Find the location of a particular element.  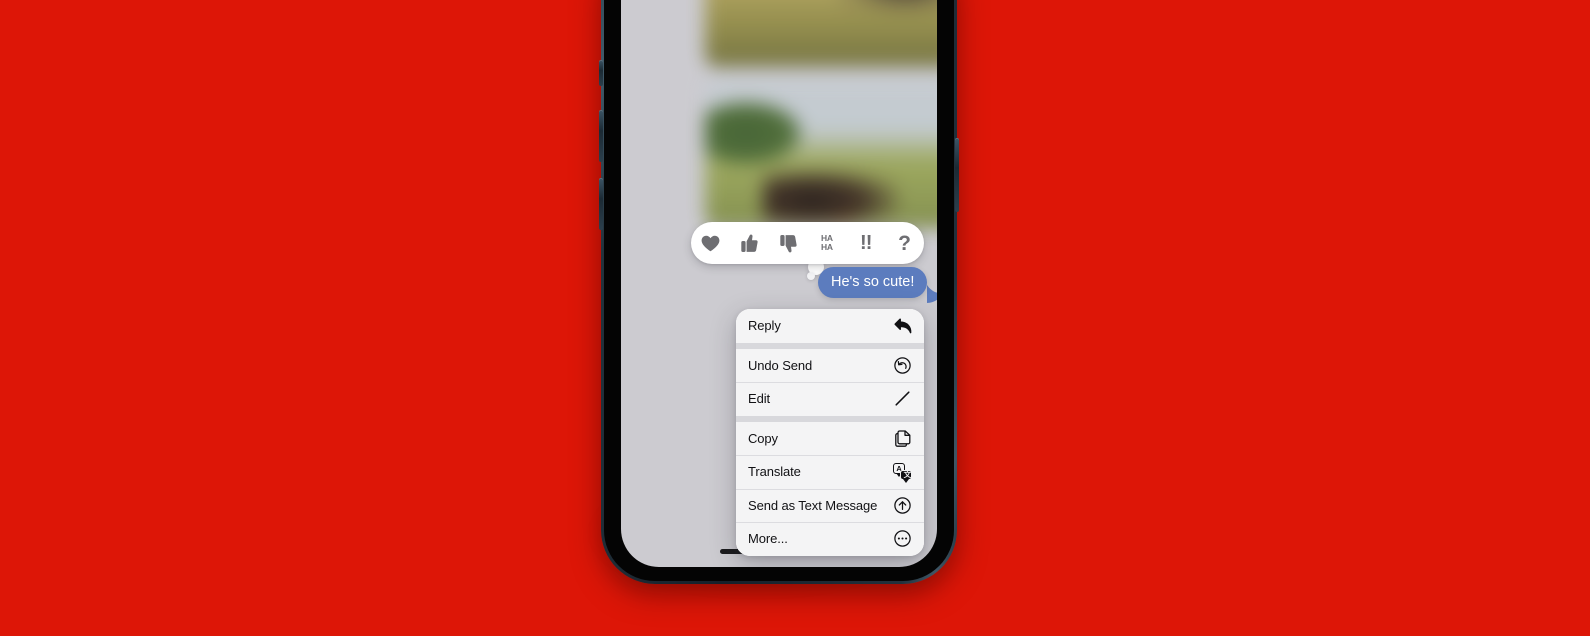

haha-line-2: HA is located at coordinates (826, 247).